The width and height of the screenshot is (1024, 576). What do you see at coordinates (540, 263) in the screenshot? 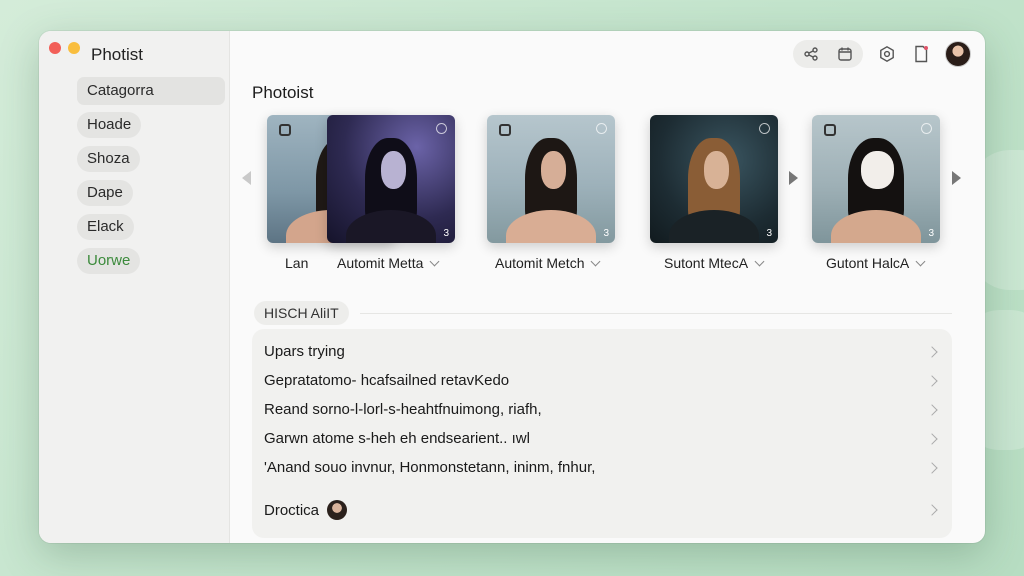
I see `photo-card-label: Automit Metch` at bounding box center [540, 263].